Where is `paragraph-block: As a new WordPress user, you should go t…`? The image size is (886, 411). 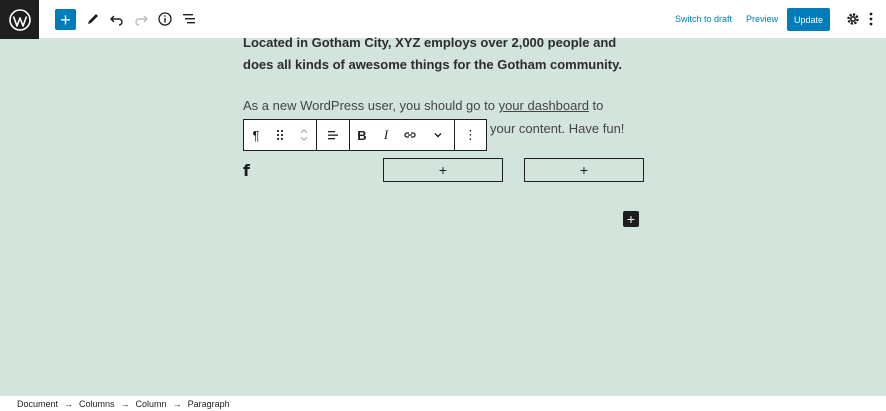
paragraph-block: As a new WordPress user, you should go t… is located at coordinates (443, 106).